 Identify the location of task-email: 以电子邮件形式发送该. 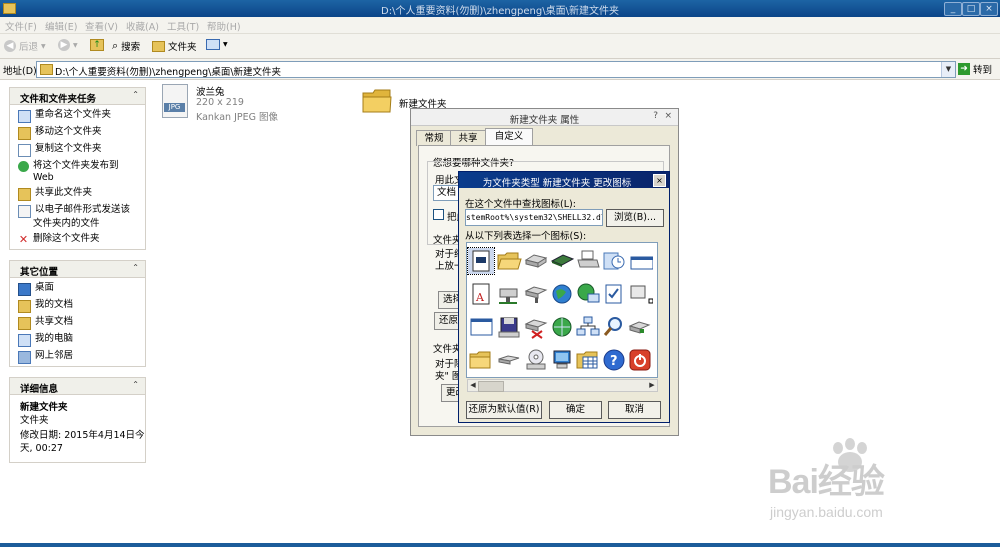
(81, 211).